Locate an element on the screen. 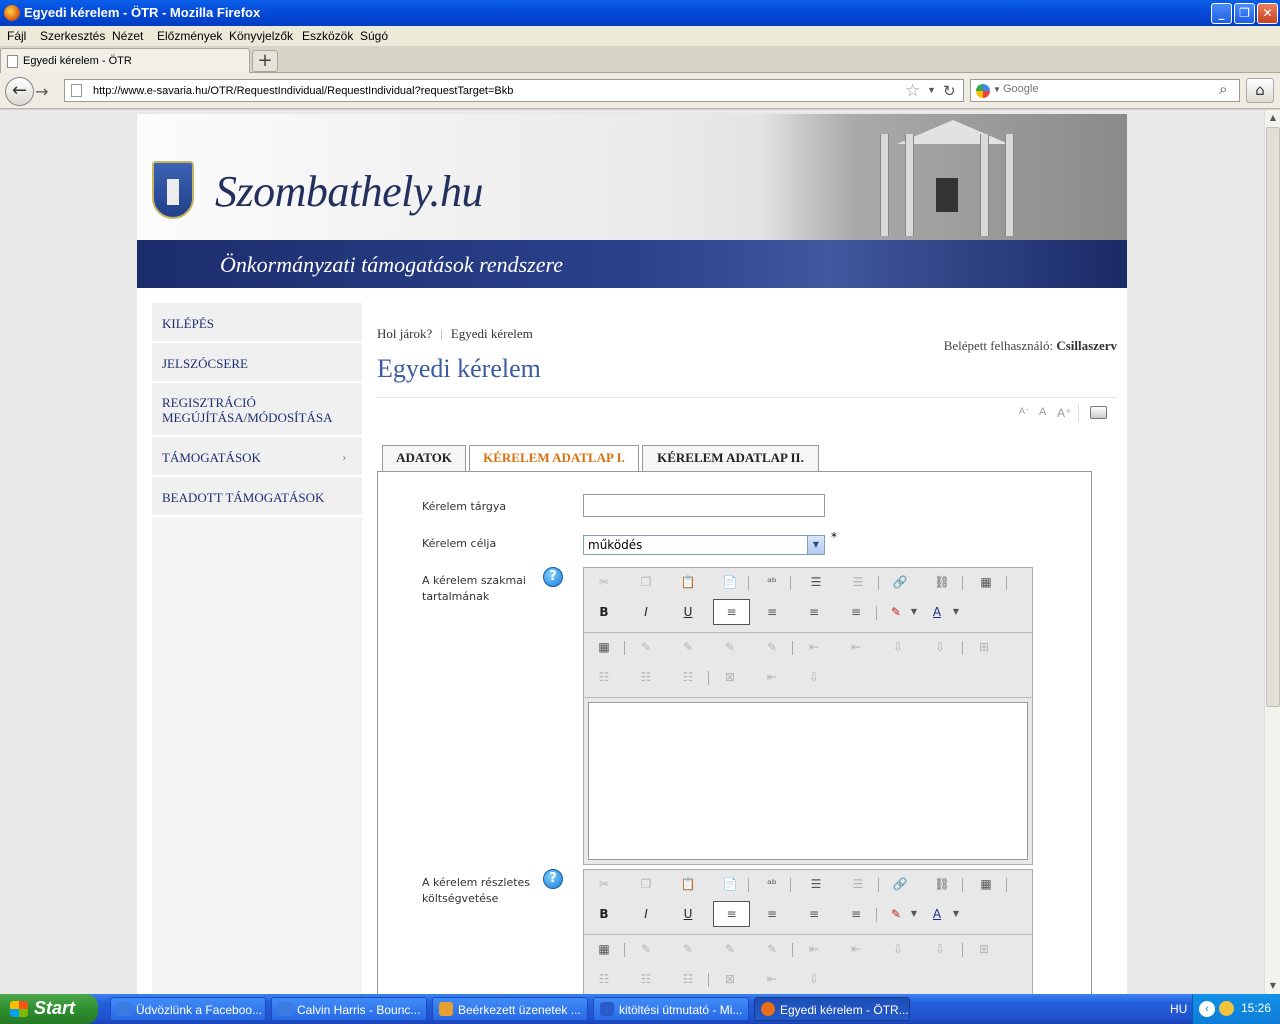 The width and height of the screenshot is (1280, 1024). back-button: ← is located at coordinates (19, 91).